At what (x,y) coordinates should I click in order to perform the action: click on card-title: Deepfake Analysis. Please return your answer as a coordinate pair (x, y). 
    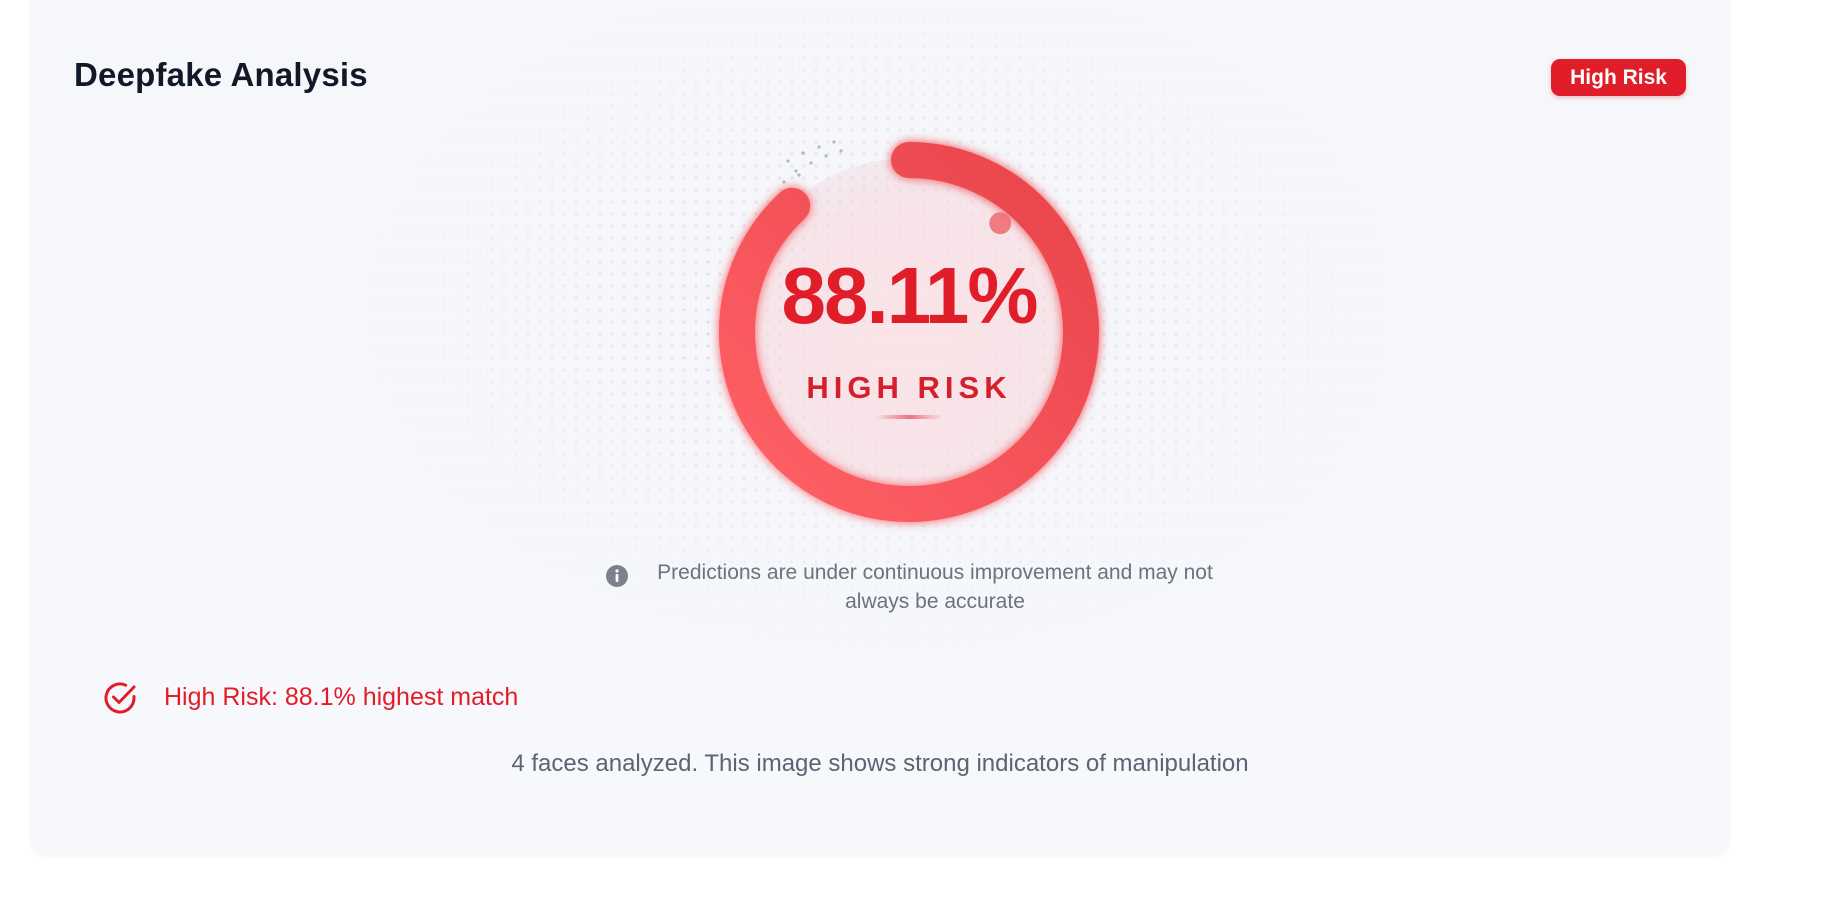
    Looking at the image, I should click on (221, 74).